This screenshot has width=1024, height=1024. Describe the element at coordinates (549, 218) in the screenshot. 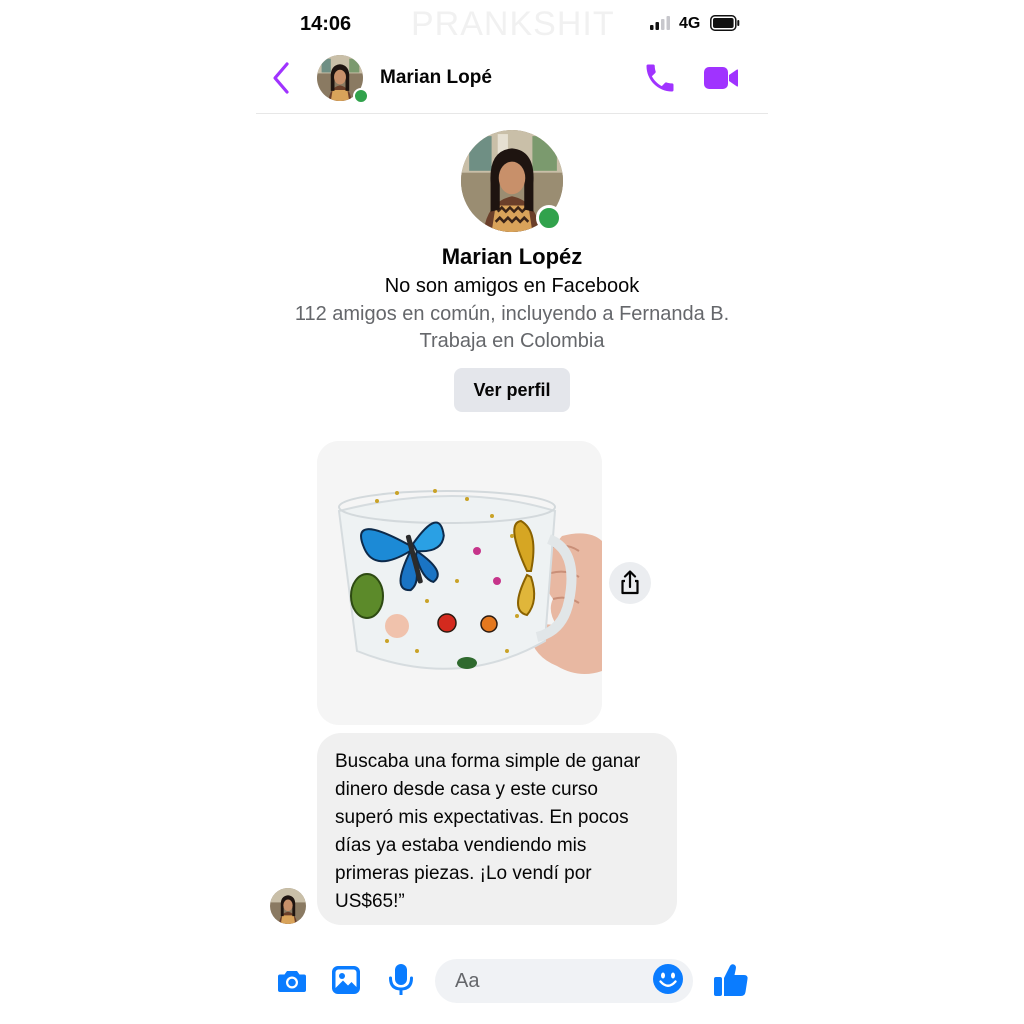

I see `profile-online-indicator` at that location.